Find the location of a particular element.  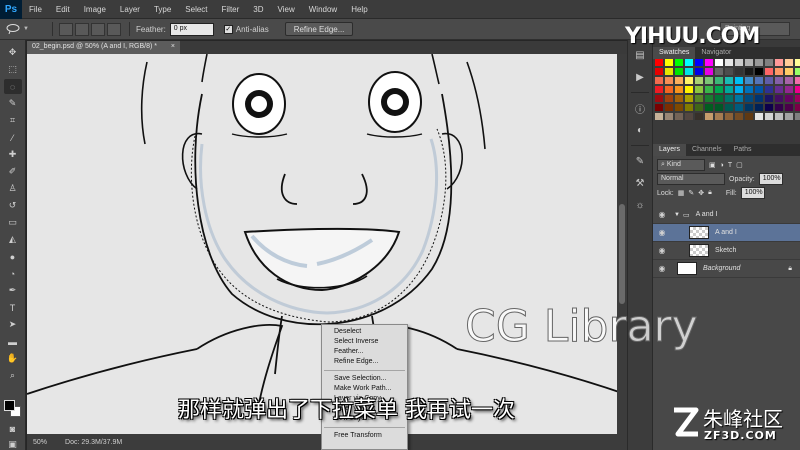

adjustments-icon: ☼ is located at coordinates (640, 205).